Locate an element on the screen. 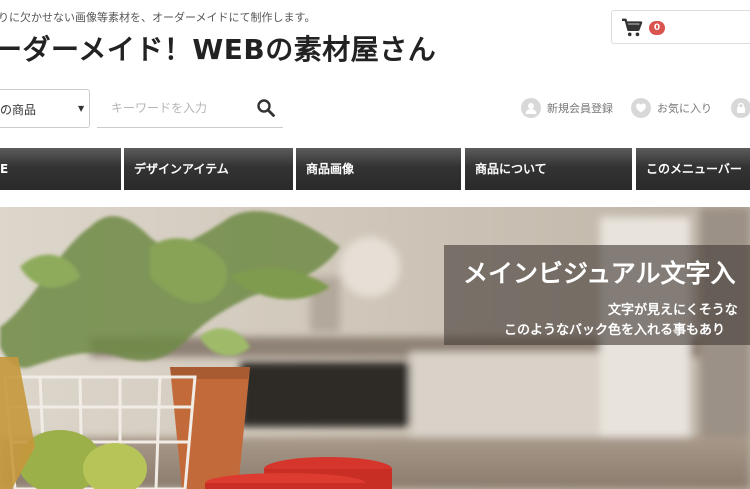 The width and height of the screenshot is (750, 489). register-link: 新規会員登録 is located at coordinates (567, 108).